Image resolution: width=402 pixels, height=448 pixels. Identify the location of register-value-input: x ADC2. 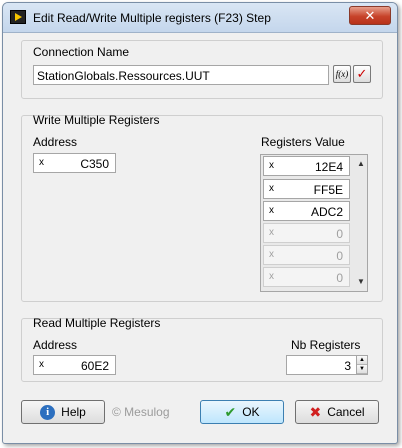
(306, 211).